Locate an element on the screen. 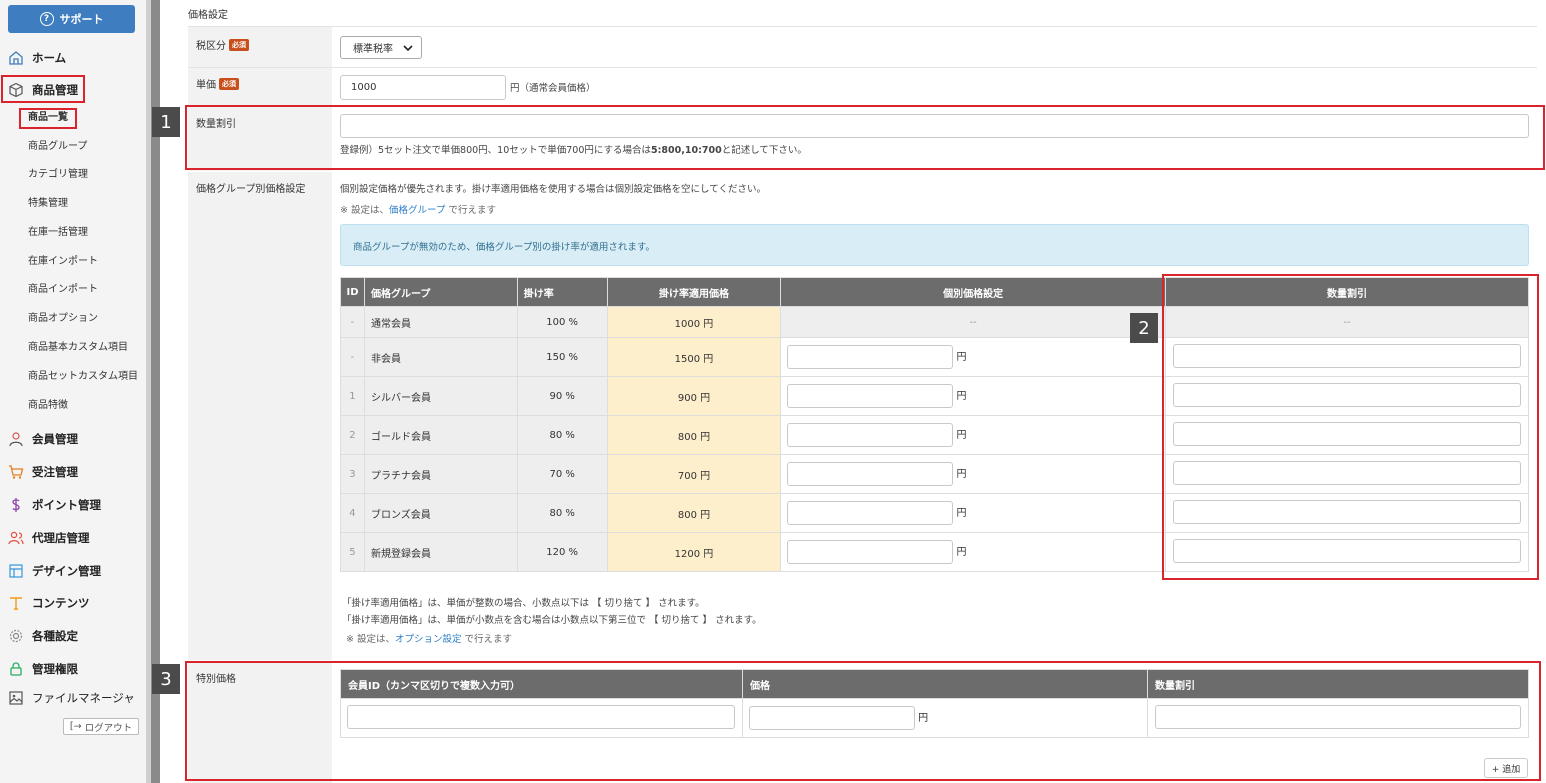  unit-price-suffix: 円（通常会員価格） is located at coordinates (553, 88).